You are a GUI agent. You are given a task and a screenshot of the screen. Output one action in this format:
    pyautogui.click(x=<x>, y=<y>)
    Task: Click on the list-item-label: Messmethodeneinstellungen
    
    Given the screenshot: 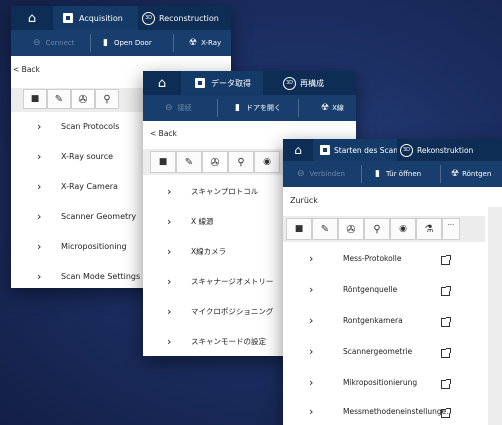 What is the action you would take?
    pyautogui.click(x=397, y=411)
    